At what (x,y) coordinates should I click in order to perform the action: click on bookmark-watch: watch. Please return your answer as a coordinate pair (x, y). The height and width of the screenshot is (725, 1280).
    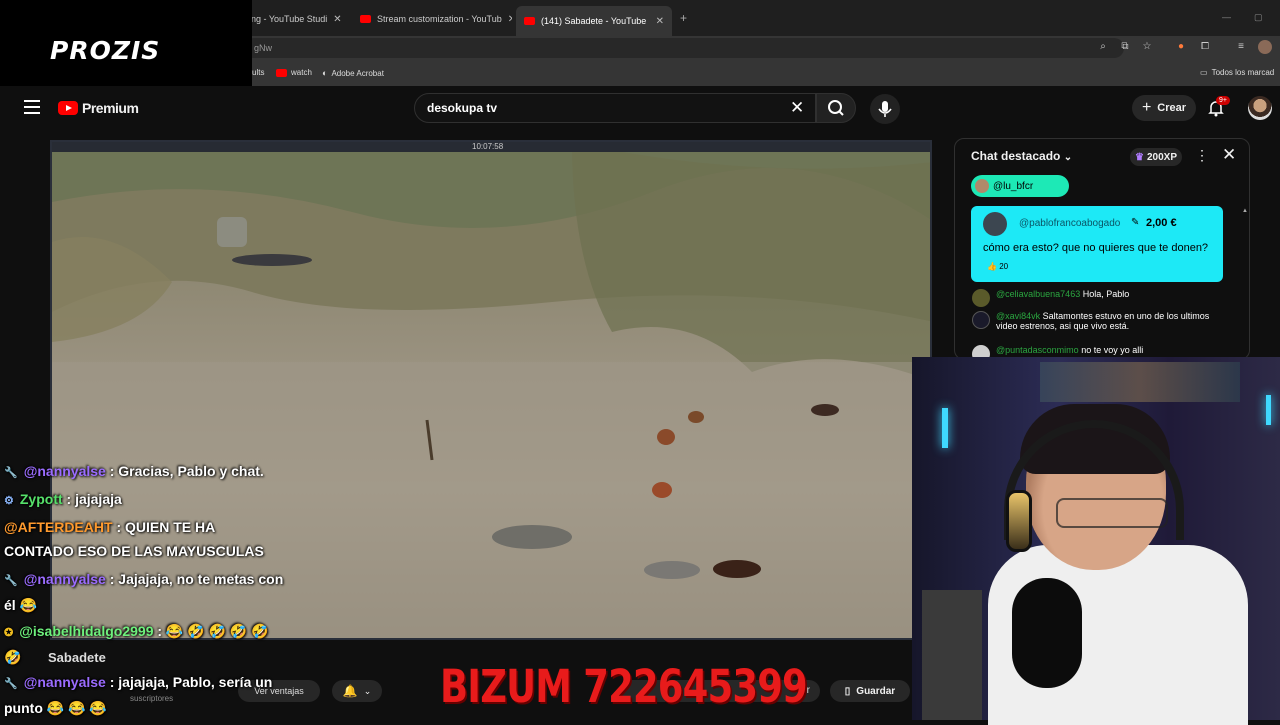
    Looking at the image, I should click on (294, 72).